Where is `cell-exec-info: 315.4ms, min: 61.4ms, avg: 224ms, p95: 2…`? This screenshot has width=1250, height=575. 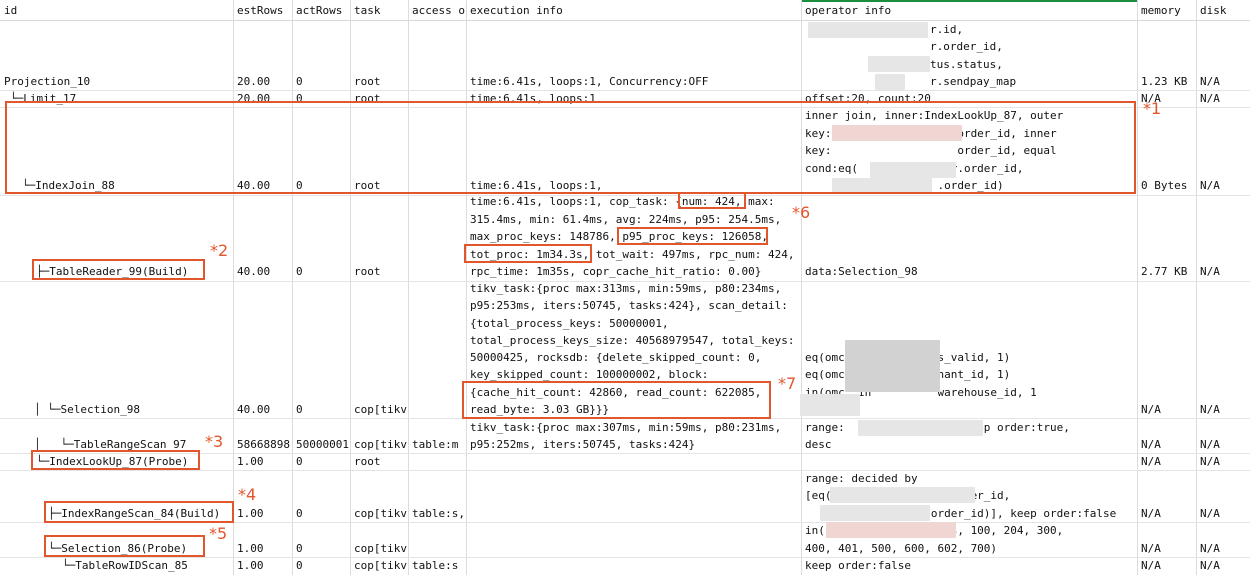
cell-exec-info: 315.4ms, min: 61.4ms, avg: 224ms, p95: 2… is located at coordinates (625, 220).